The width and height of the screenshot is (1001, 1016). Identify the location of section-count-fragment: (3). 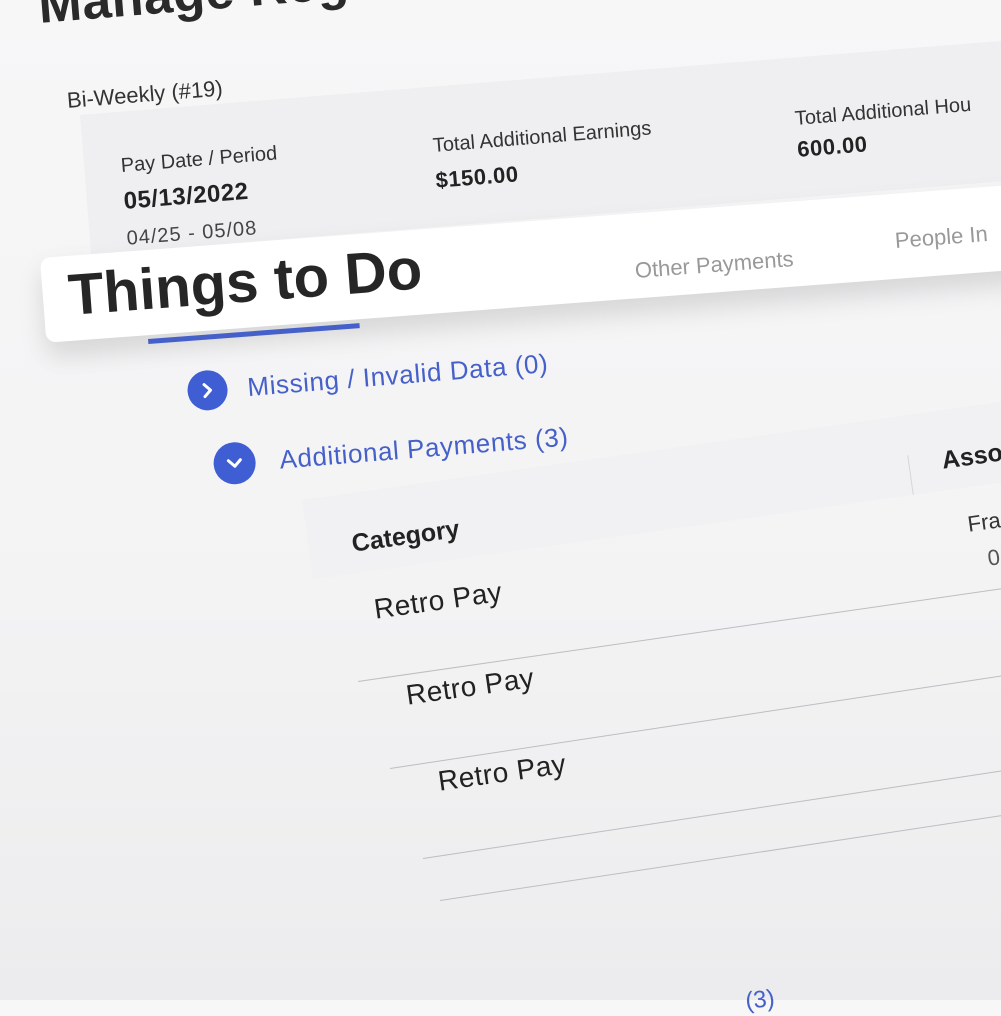
(760, 999).